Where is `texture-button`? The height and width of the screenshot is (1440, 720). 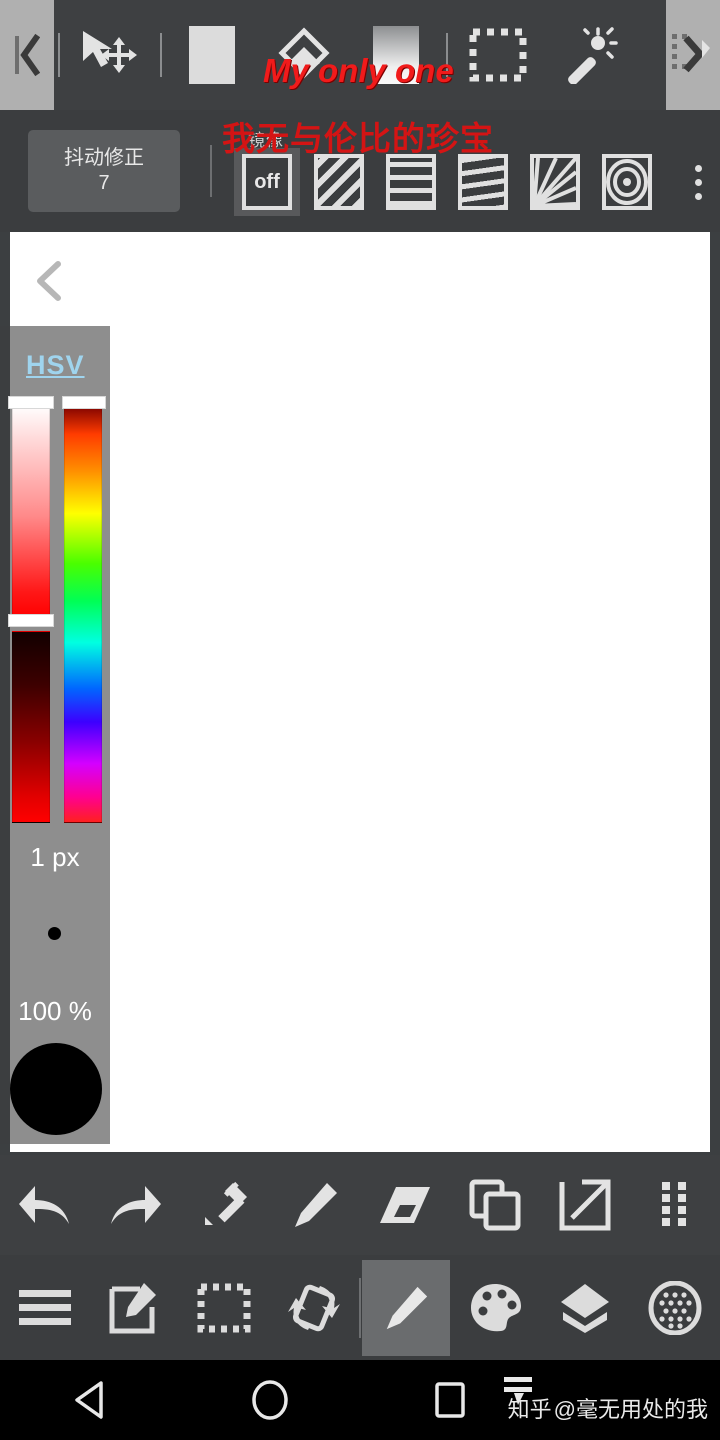
texture-button is located at coordinates (675, 1307).